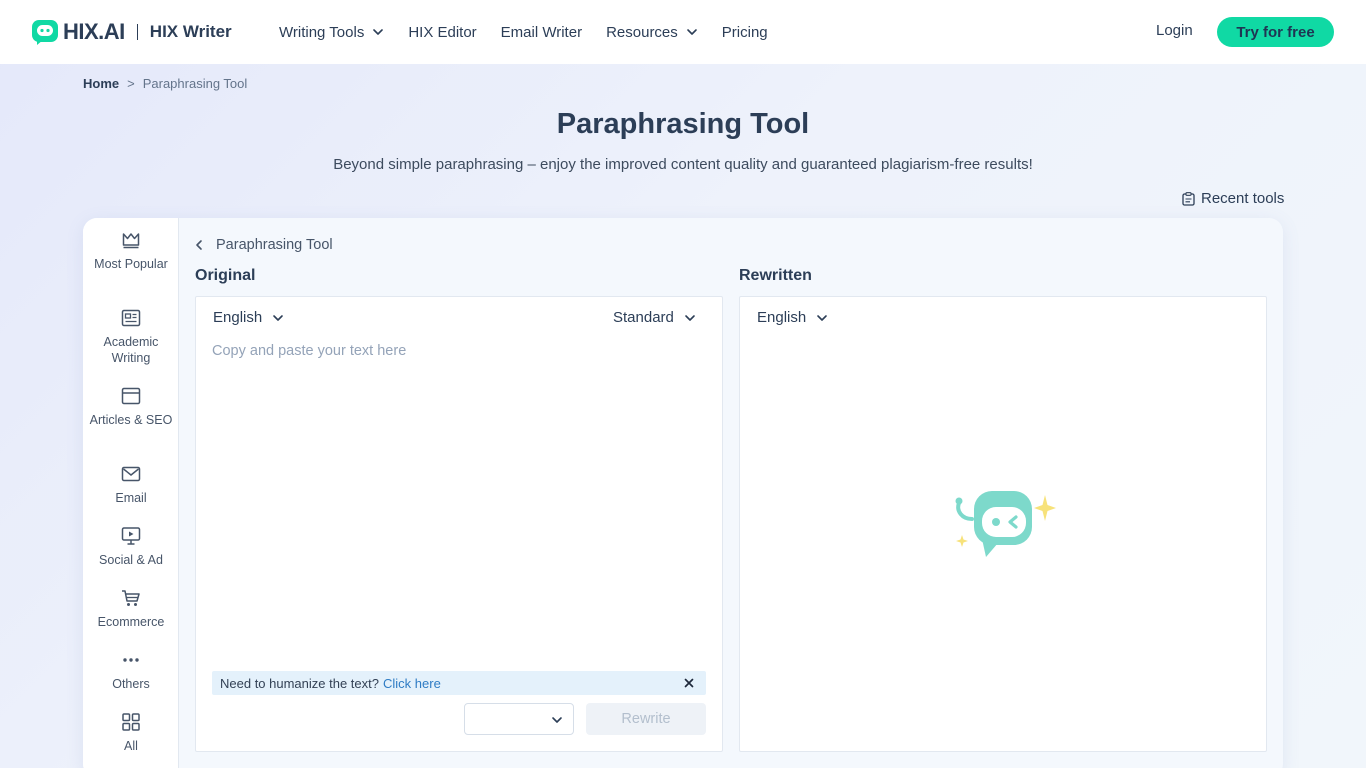 This screenshot has height=768, width=1366. What do you see at coordinates (1243, 198) in the screenshot?
I see `recent-tools-label: Recent tools` at bounding box center [1243, 198].